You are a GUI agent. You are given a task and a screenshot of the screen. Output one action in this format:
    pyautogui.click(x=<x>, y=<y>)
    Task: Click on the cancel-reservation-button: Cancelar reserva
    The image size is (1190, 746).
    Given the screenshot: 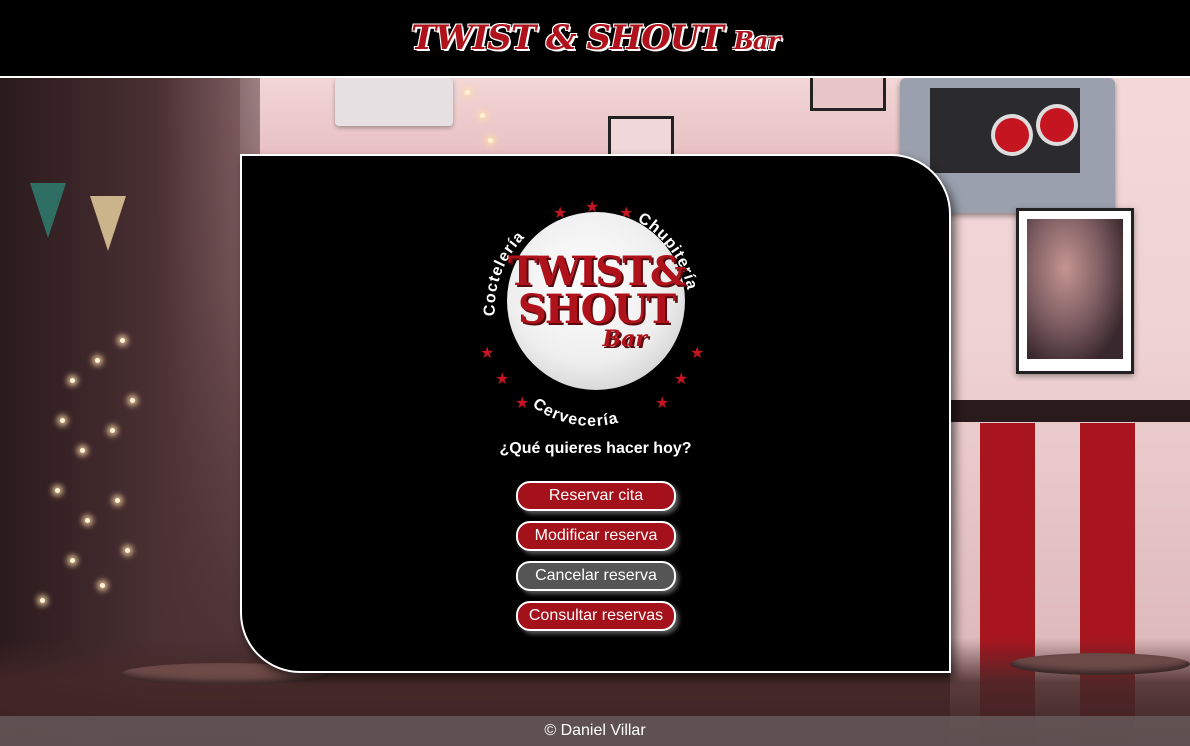 What is the action you would take?
    pyautogui.click(x=596, y=576)
    